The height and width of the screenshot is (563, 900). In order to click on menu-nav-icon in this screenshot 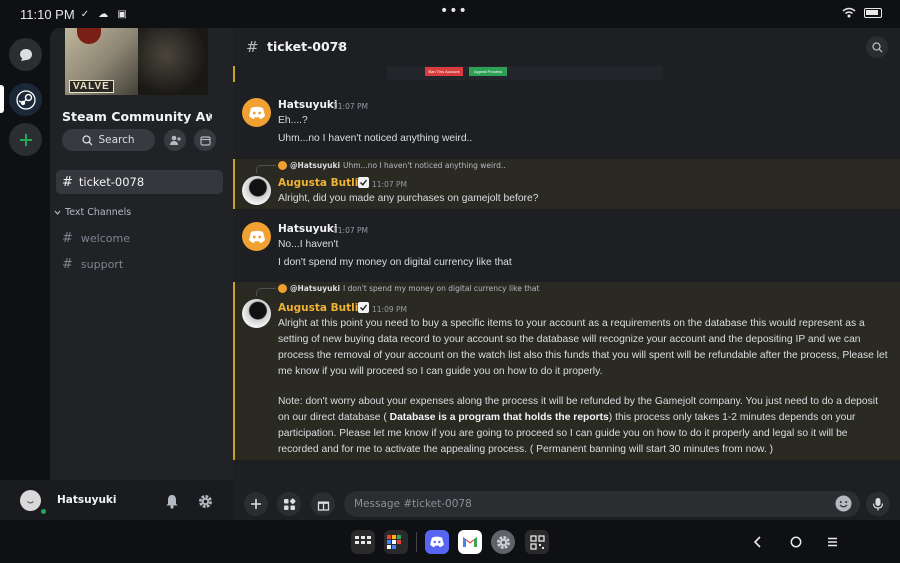, I will do `click(832, 542)`.